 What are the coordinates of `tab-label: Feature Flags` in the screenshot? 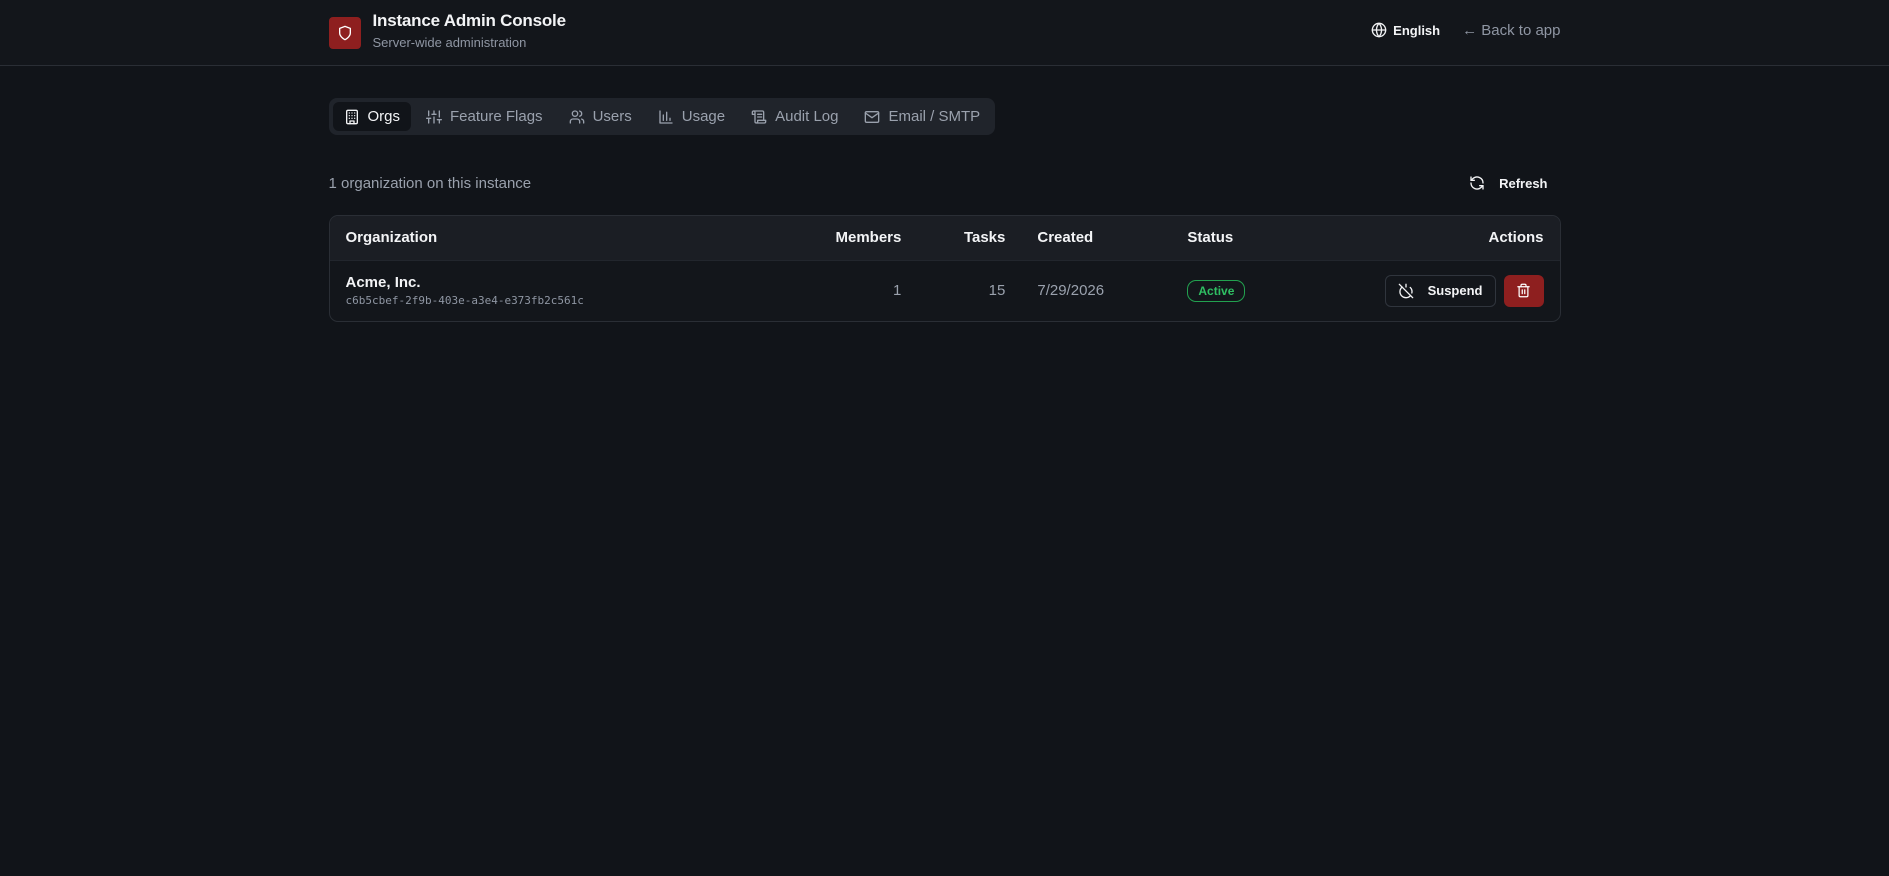 It's located at (496, 116).